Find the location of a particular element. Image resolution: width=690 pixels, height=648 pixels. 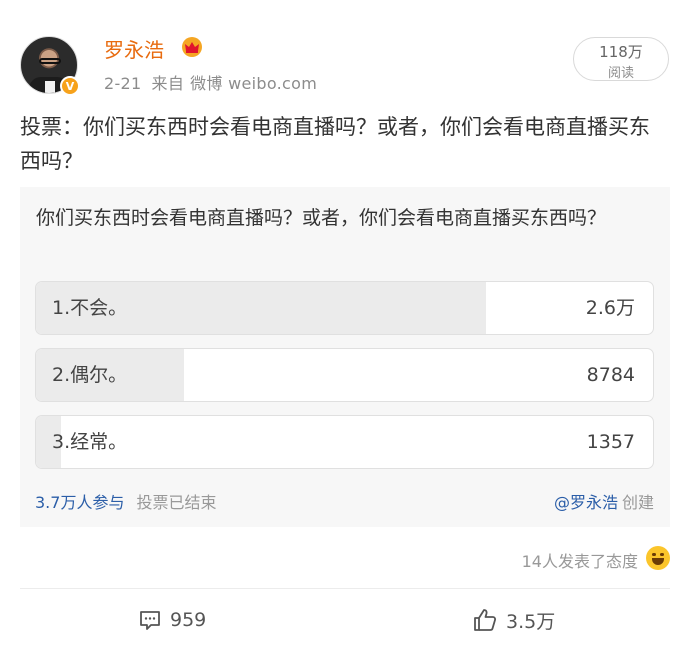

read-count-pill: 118万 阅读 is located at coordinates (621, 59).